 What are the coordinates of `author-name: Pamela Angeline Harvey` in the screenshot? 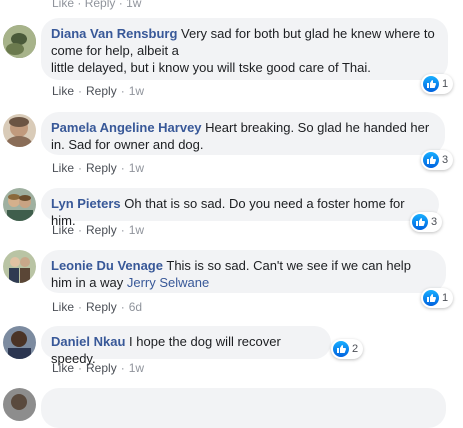 It's located at (126, 127).